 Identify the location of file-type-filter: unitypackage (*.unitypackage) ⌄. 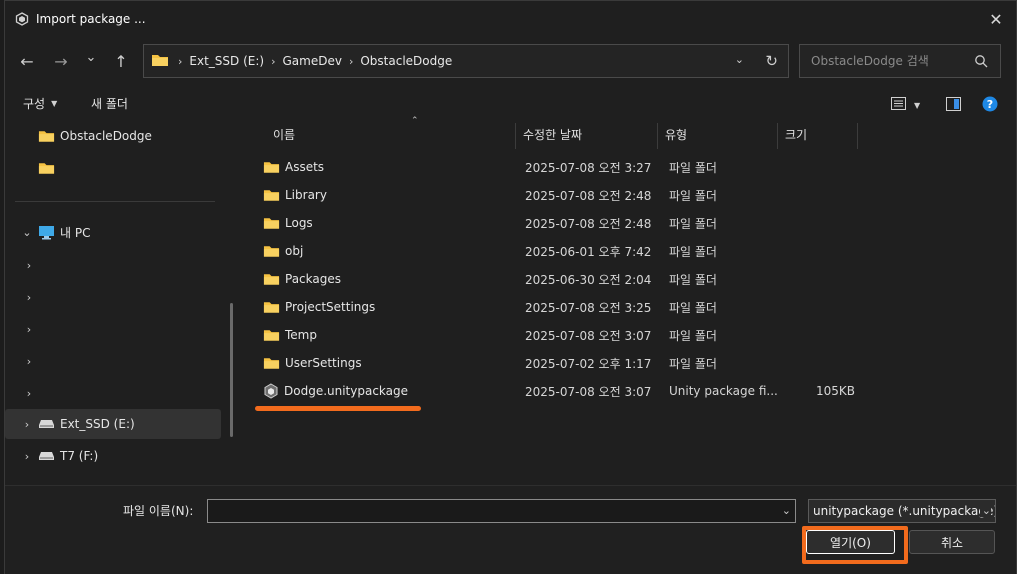
(902, 511).